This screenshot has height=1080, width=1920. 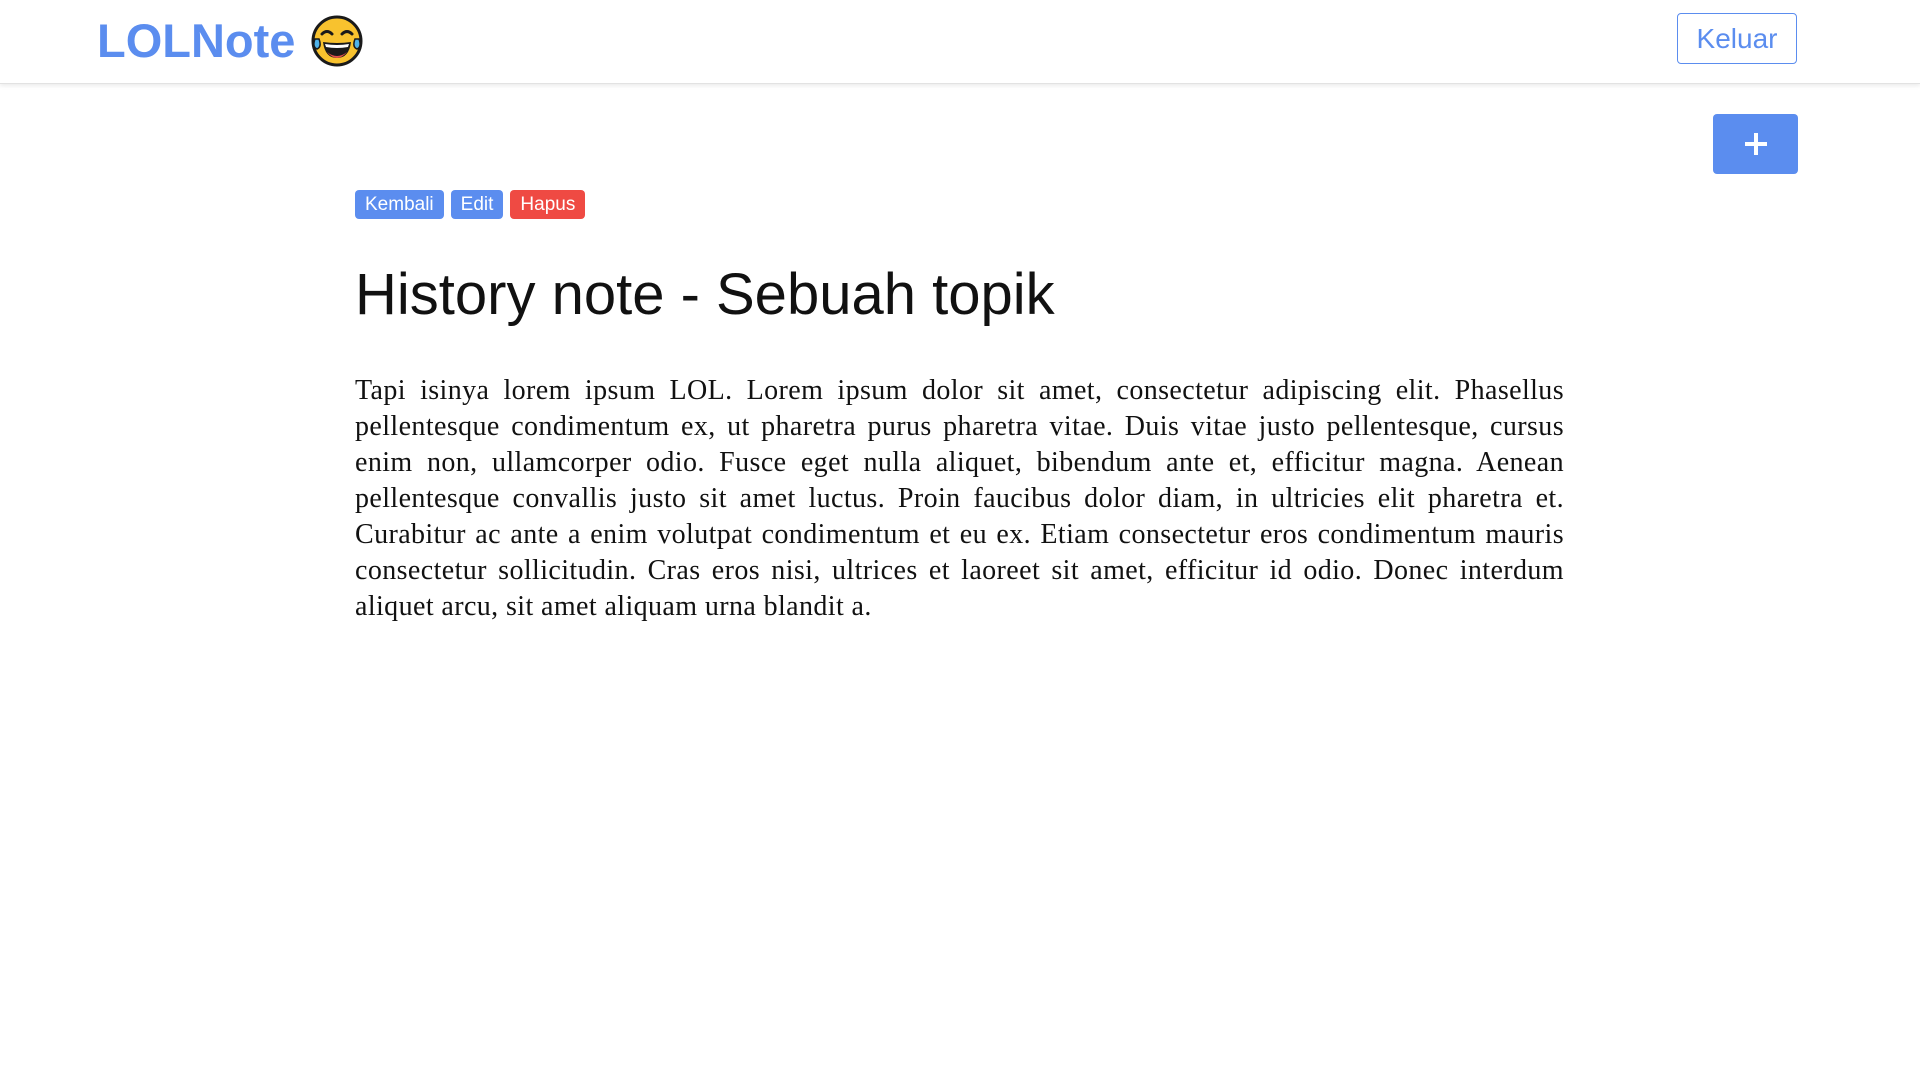 I want to click on back-button: Kembali, so click(x=399, y=204).